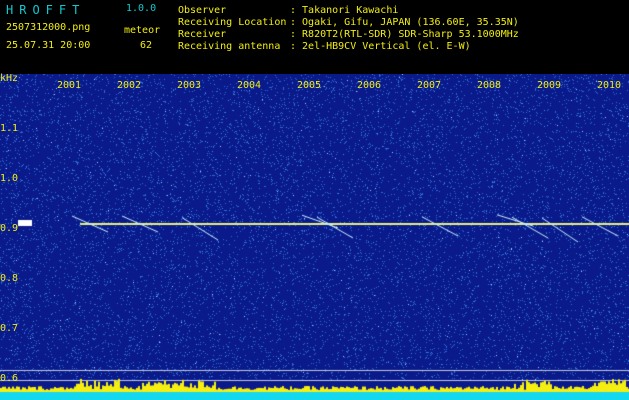  What do you see at coordinates (189, 85) in the screenshot?
I see `x-tick-2003: 2003` at bounding box center [189, 85].